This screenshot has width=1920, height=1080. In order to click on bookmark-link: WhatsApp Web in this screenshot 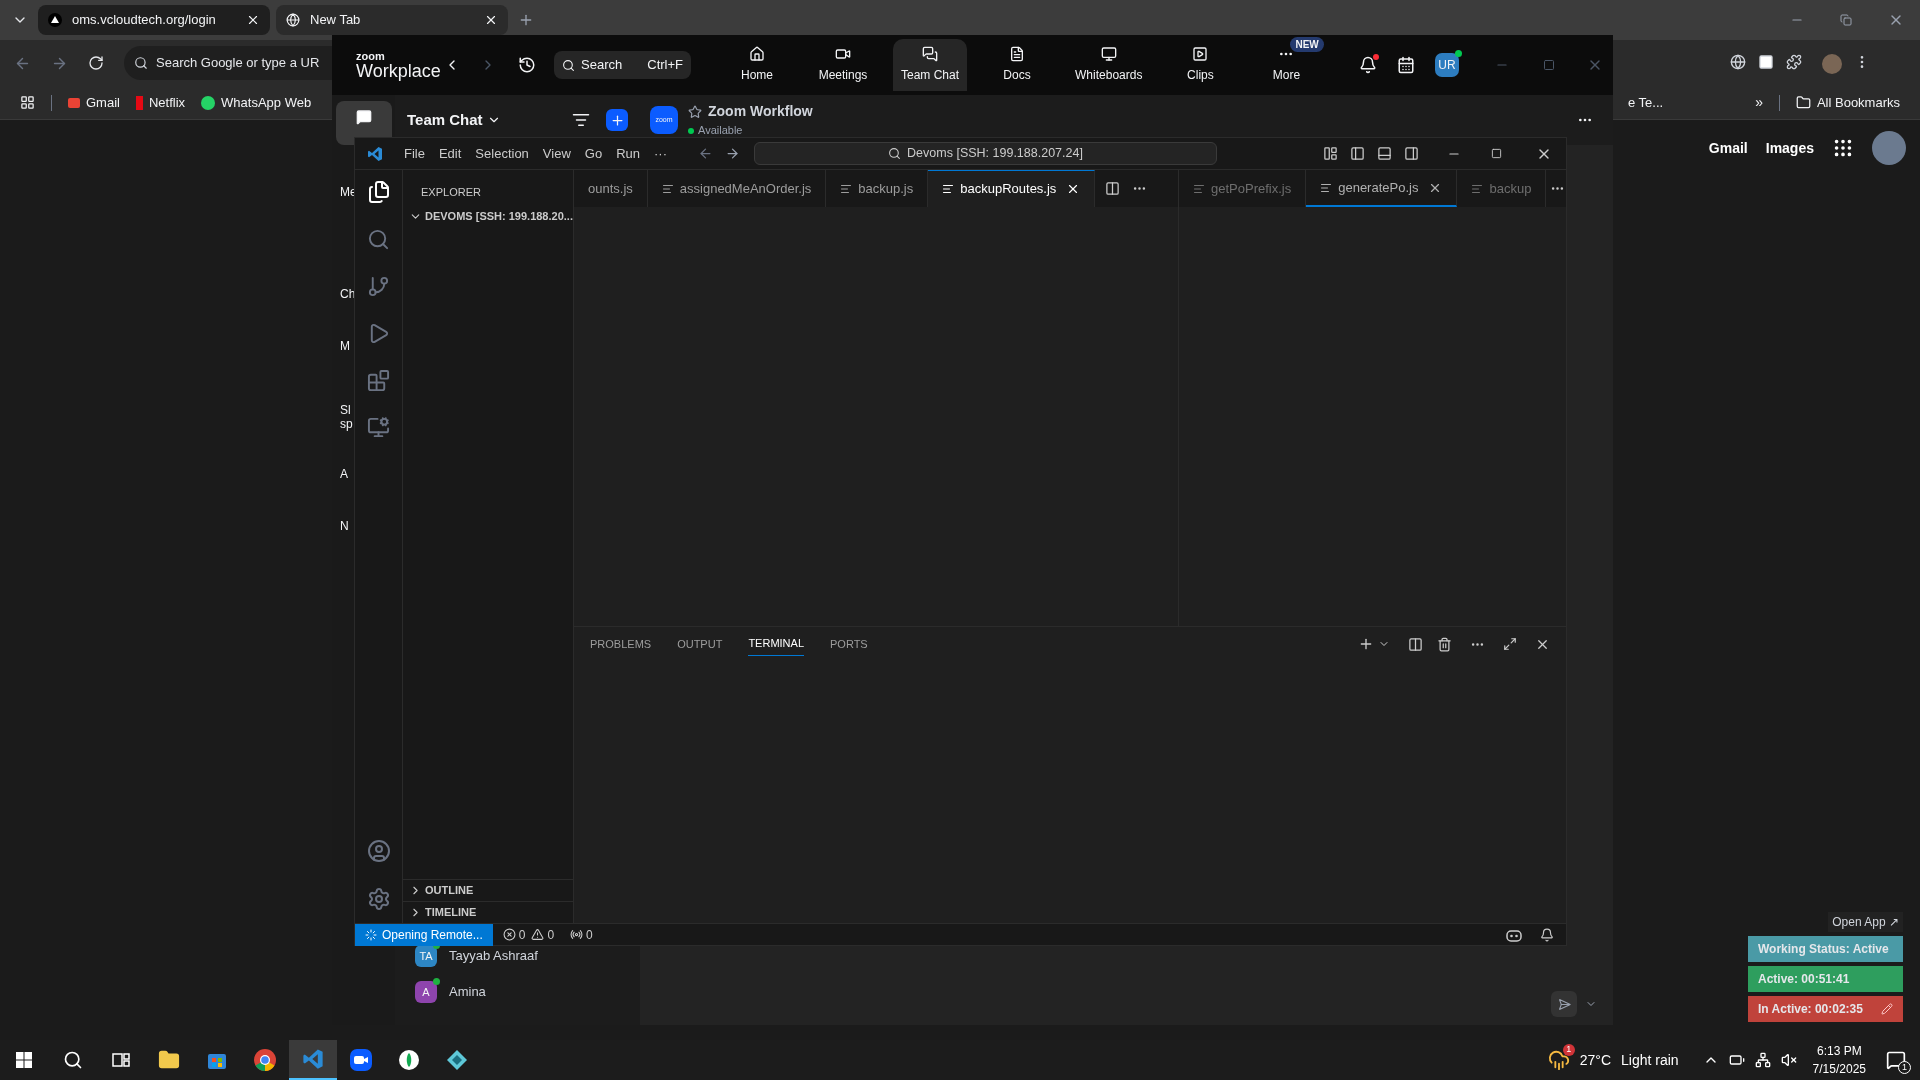, I will do `click(256, 102)`.